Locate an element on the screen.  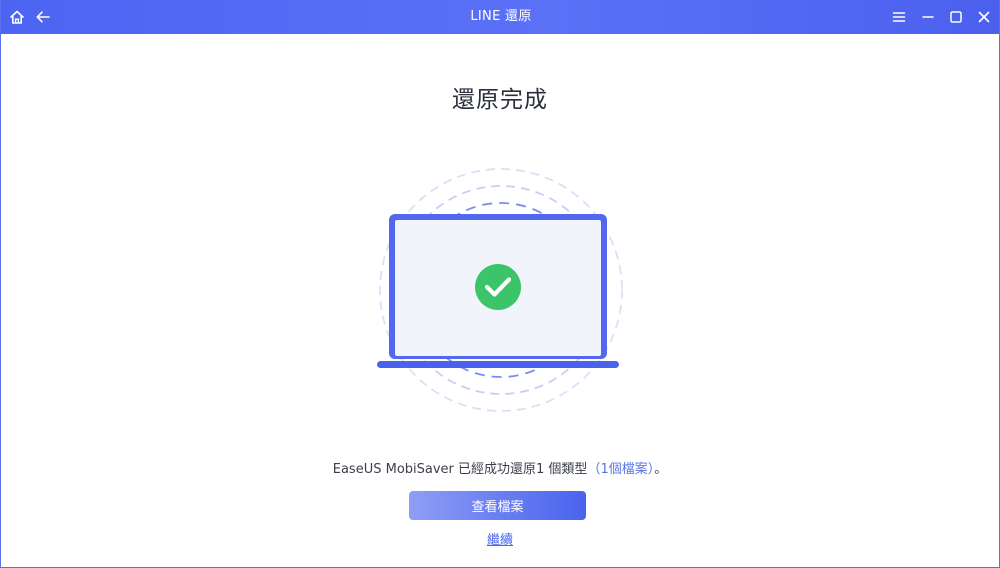
file-count-text: （1個檔案） is located at coordinates (621, 469).